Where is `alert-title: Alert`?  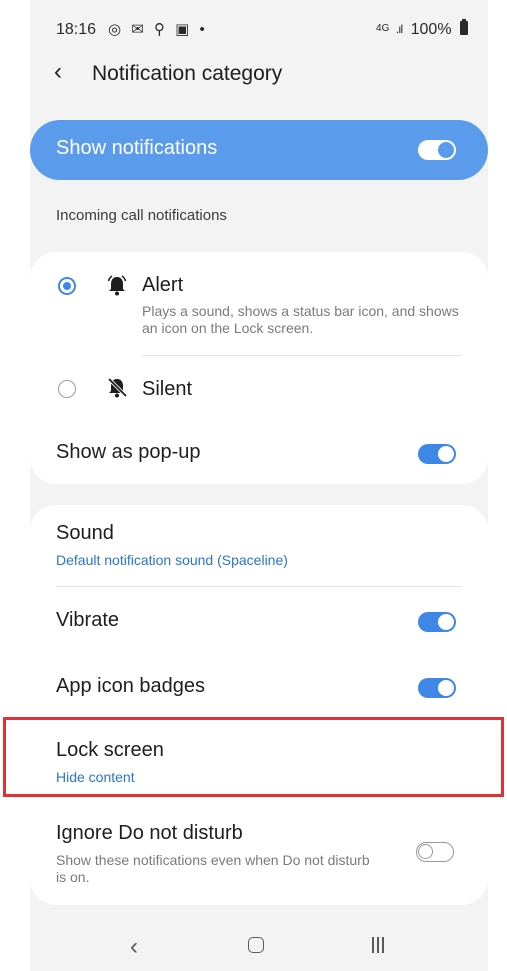
alert-title: Alert is located at coordinates (163, 285).